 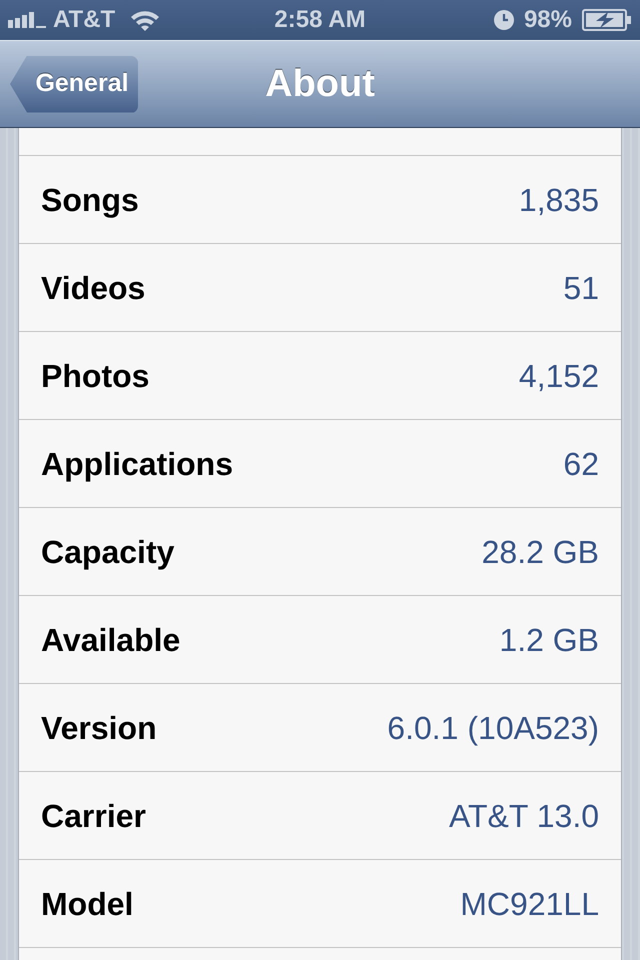 What do you see at coordinates (74, 84) in the screenshot?
I see `back-button: General` at bounding box center [74, 84].